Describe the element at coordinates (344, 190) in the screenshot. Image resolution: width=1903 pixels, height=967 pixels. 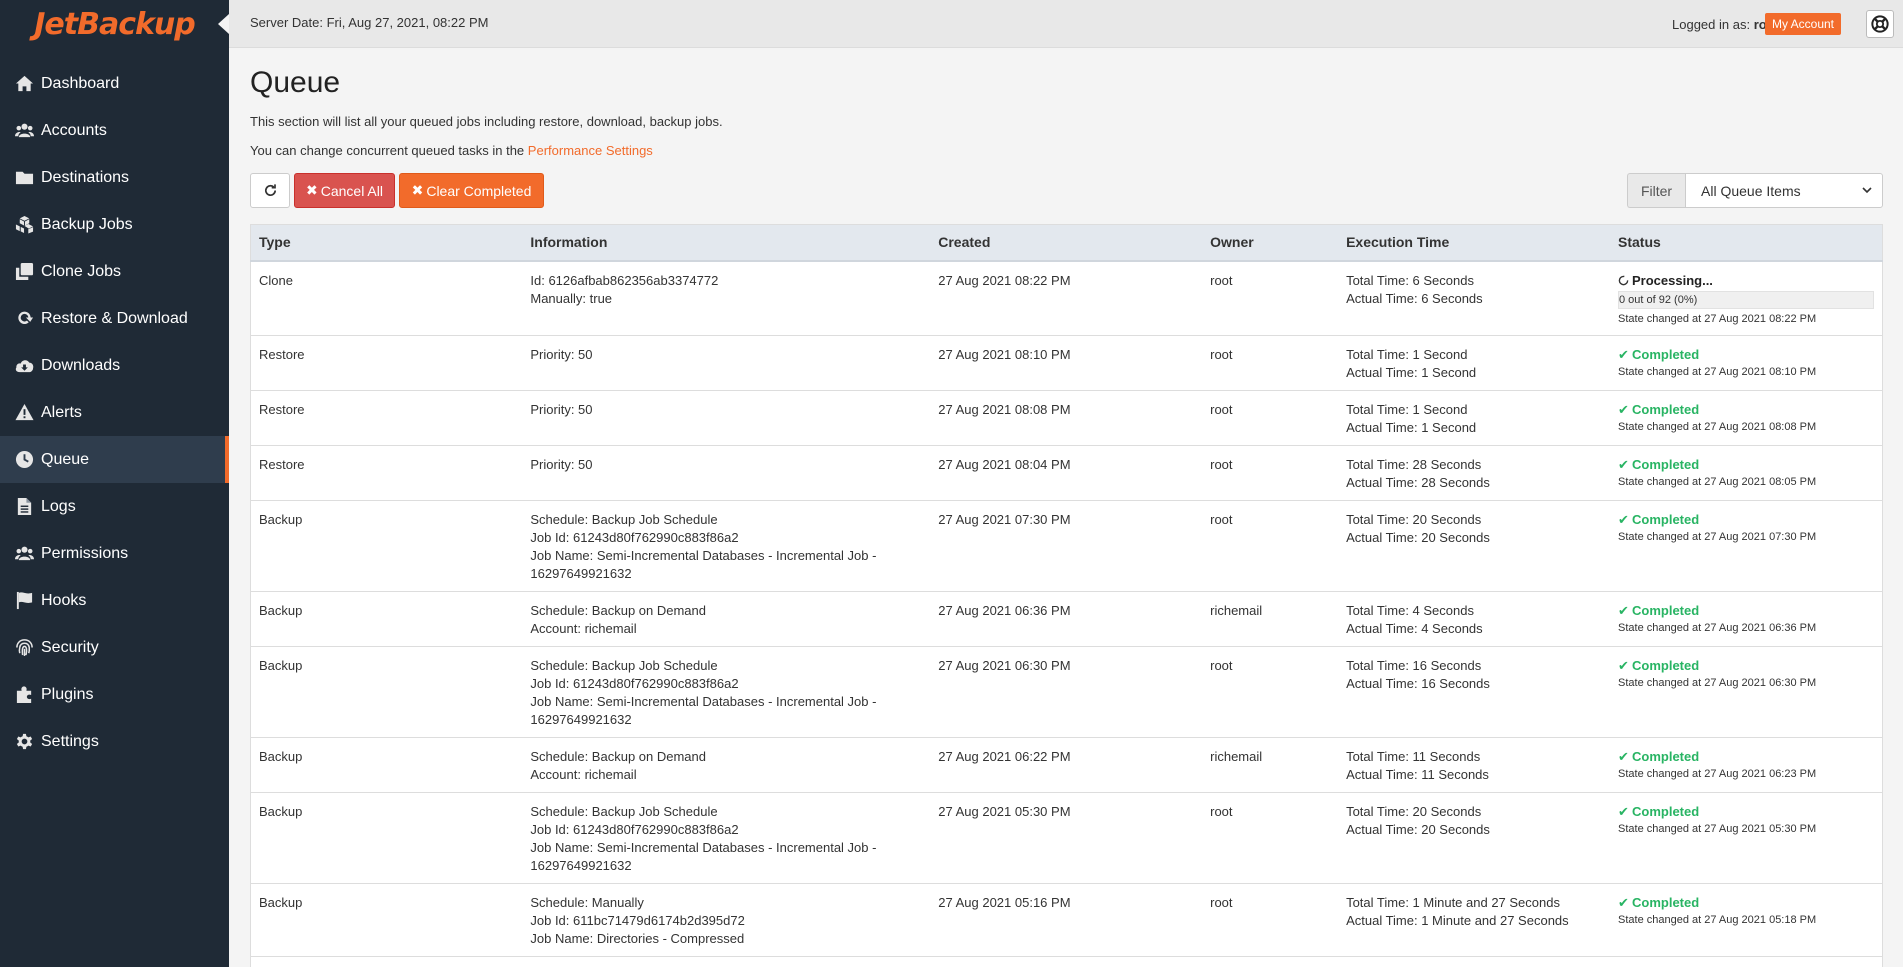
I see `cancel-all-button: ✖ Cancel All` at that location.